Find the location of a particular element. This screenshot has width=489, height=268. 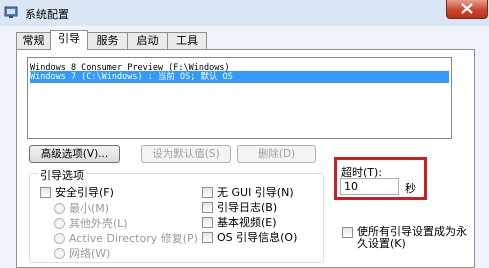

tab-boot: 引导 is located at coordinates (69, 40).